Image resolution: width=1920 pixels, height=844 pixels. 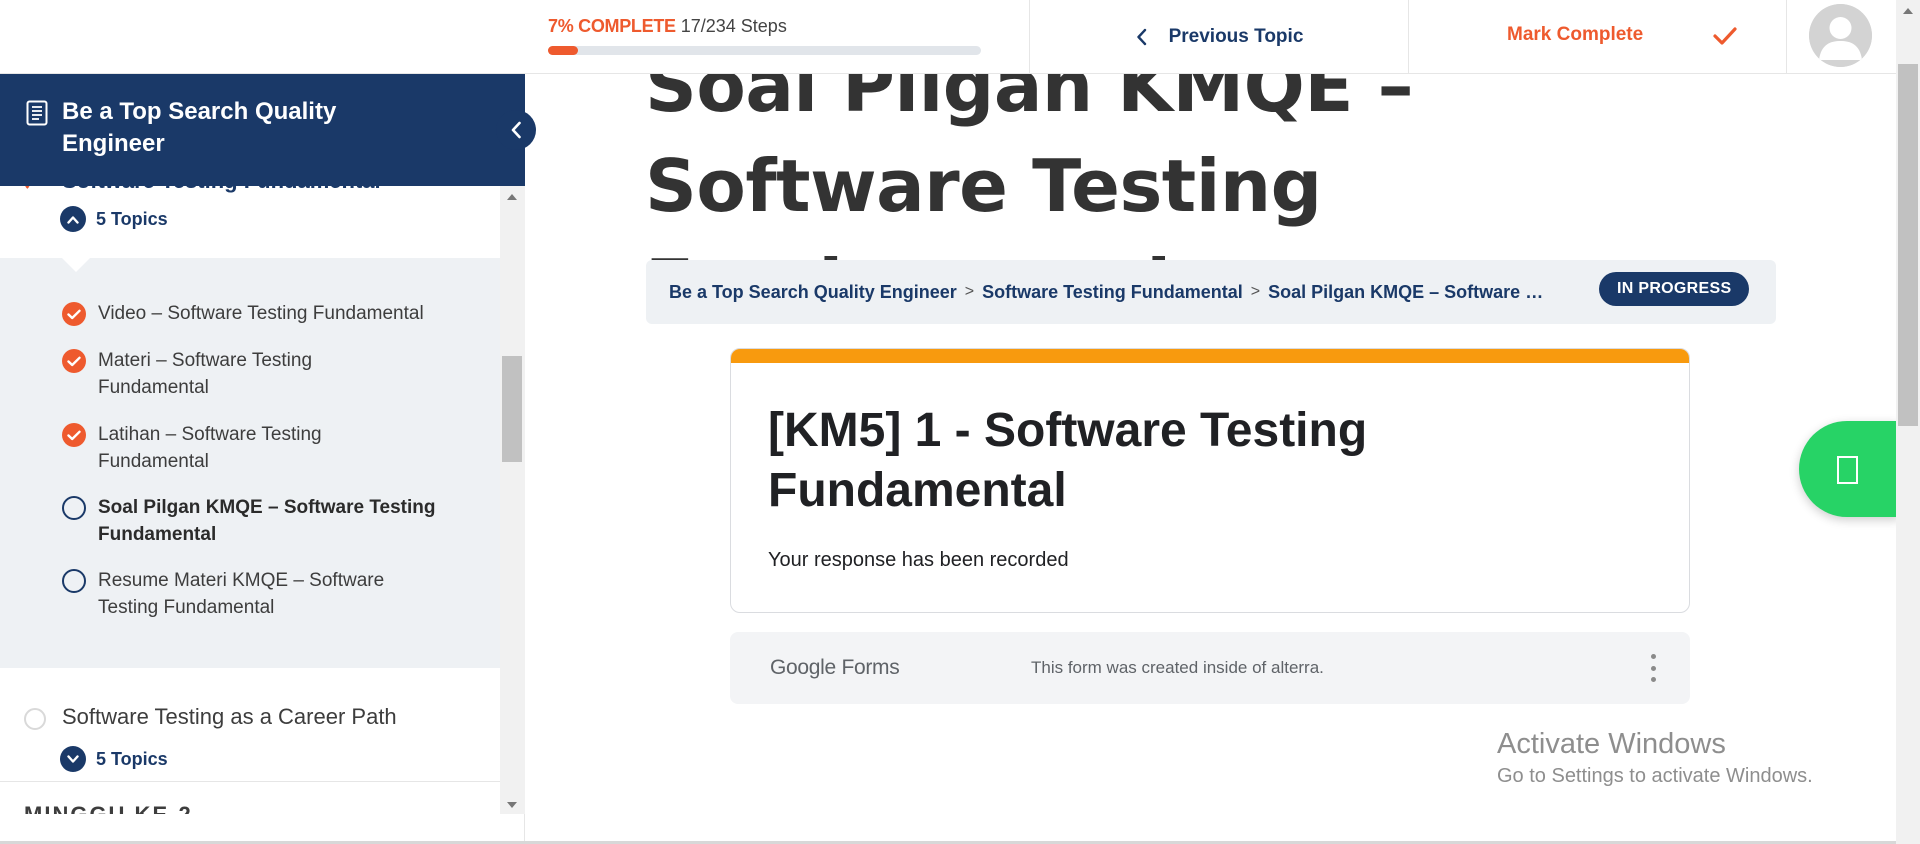 I want to click on progress-steps: 17/234 Steps, so click(x=733, y=26).